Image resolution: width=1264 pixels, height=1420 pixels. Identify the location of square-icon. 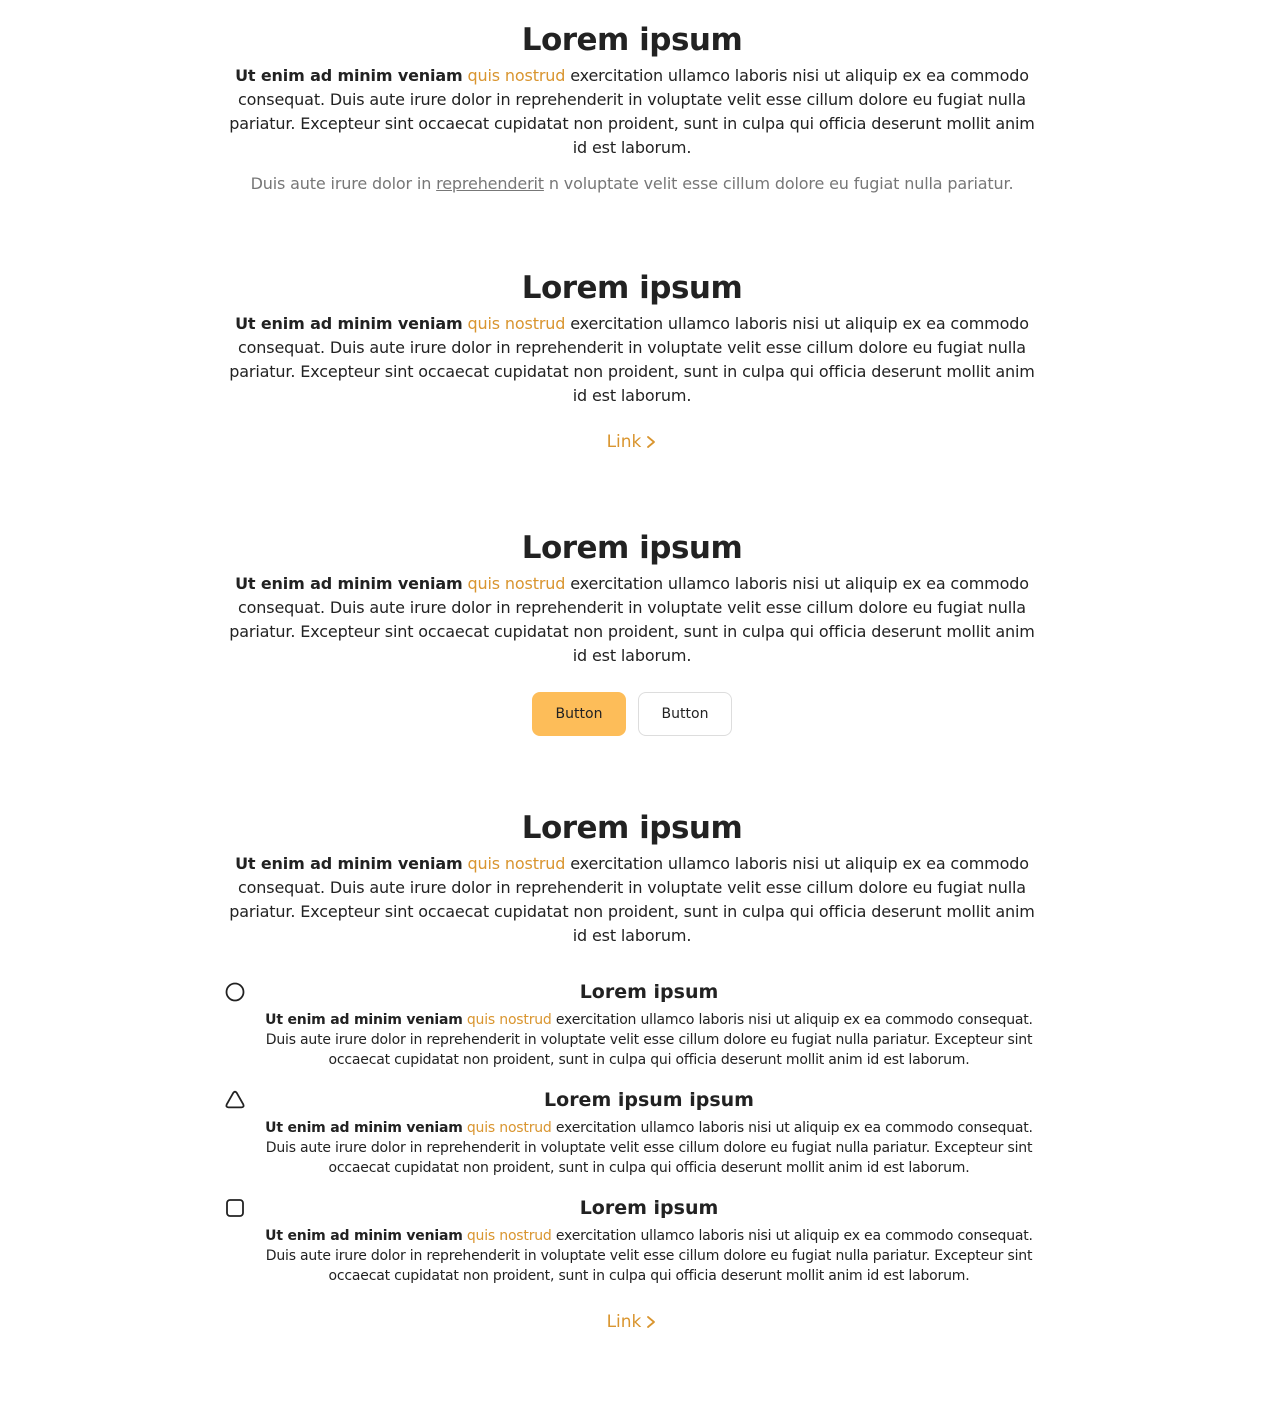
(235, 1208).